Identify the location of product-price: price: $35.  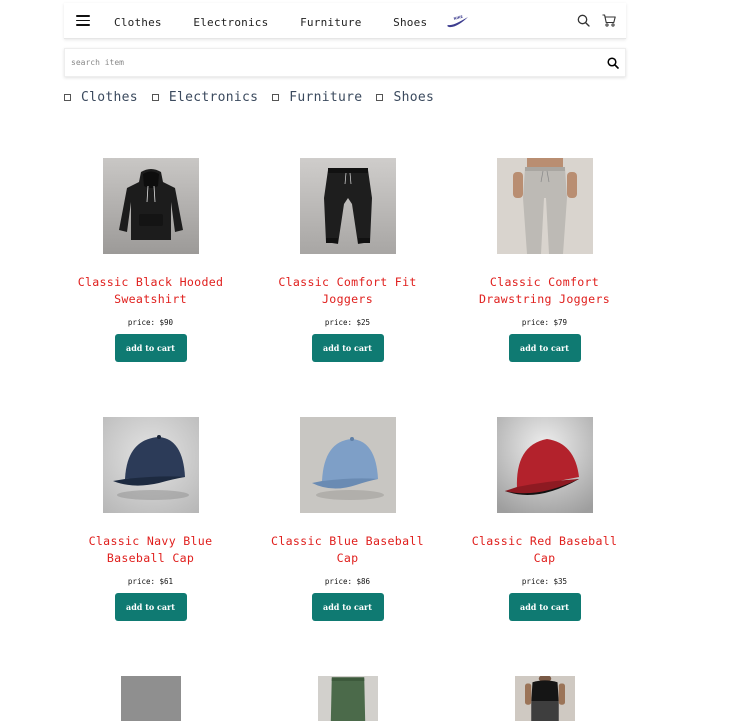
(544, 581).